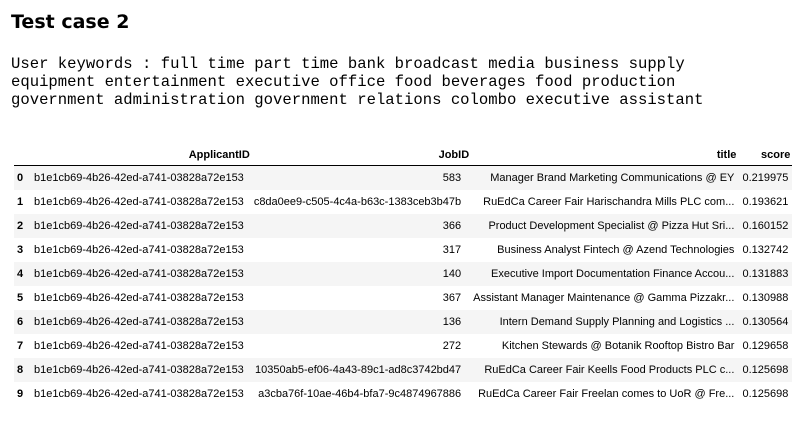  I want to click on score-cell: 0.131883, so click(765, 274).